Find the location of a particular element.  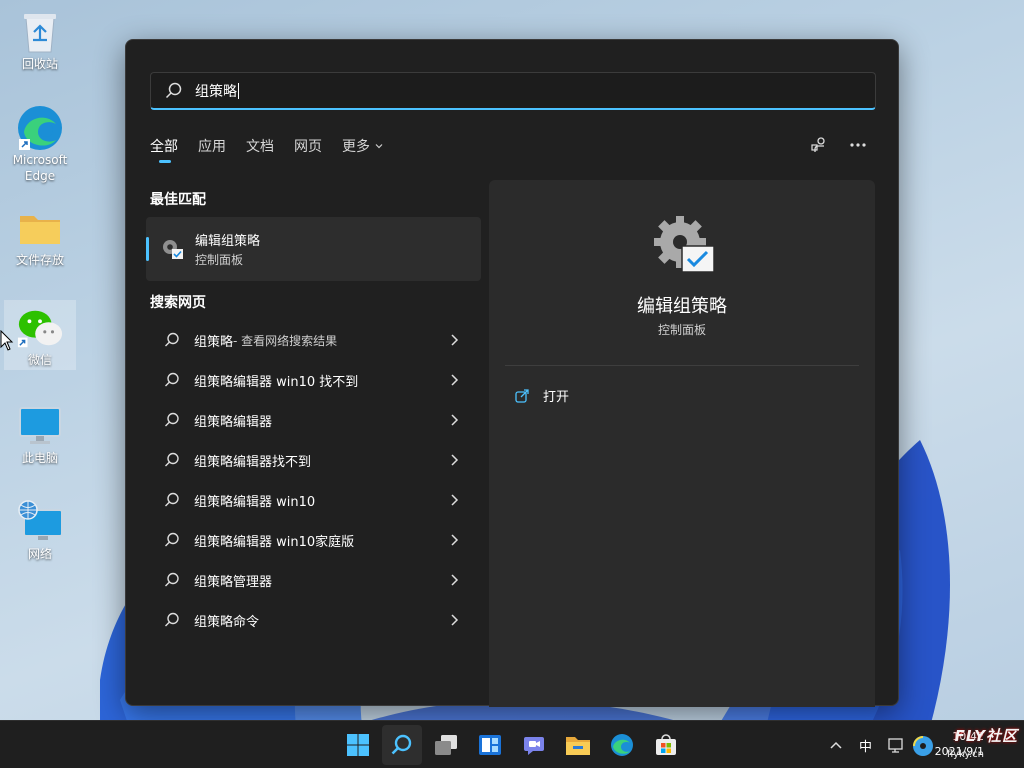

tab-more: 更多 is located at coordinates (363, 146).